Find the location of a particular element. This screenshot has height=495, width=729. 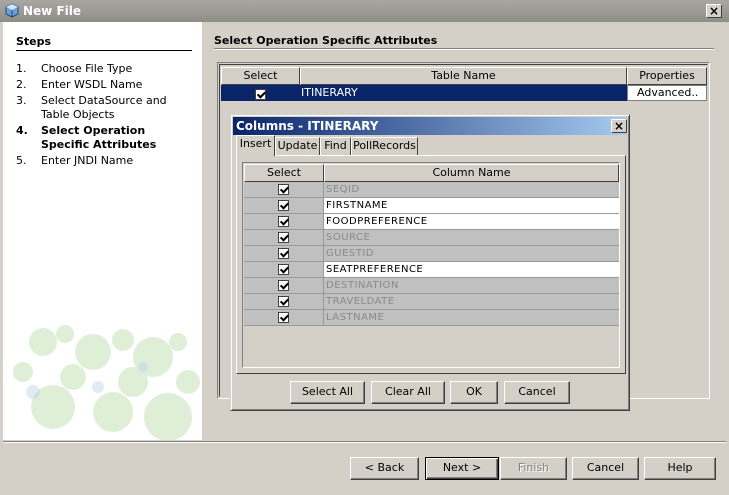

window-title: New File is located at coordinates (52, 11).